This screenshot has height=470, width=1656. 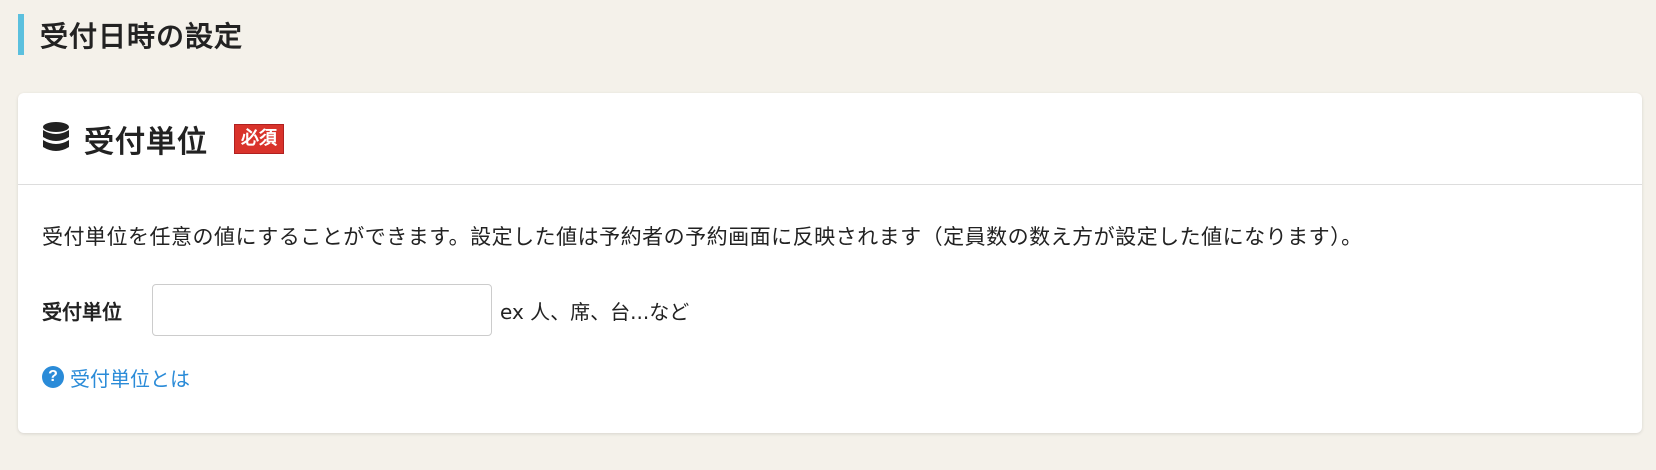 I want to click on section-heading: 受付日時の設定, so click(x=130, y=34).